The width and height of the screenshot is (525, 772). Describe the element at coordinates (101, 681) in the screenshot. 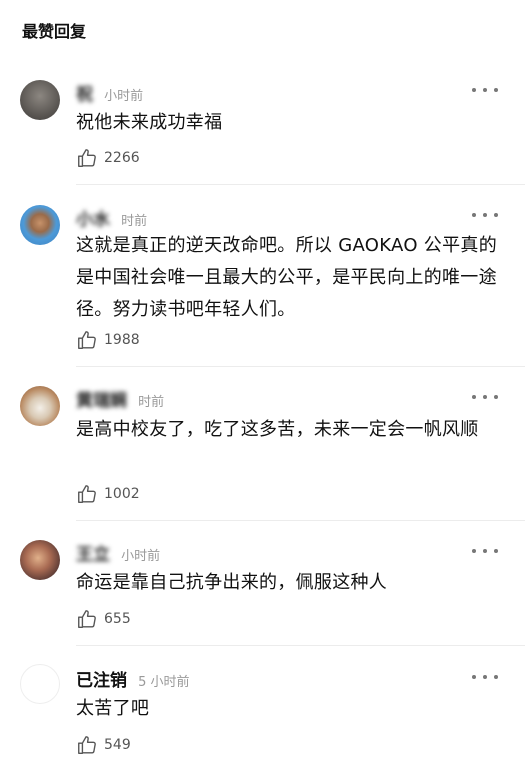

I see `username: 已注销` at that location.